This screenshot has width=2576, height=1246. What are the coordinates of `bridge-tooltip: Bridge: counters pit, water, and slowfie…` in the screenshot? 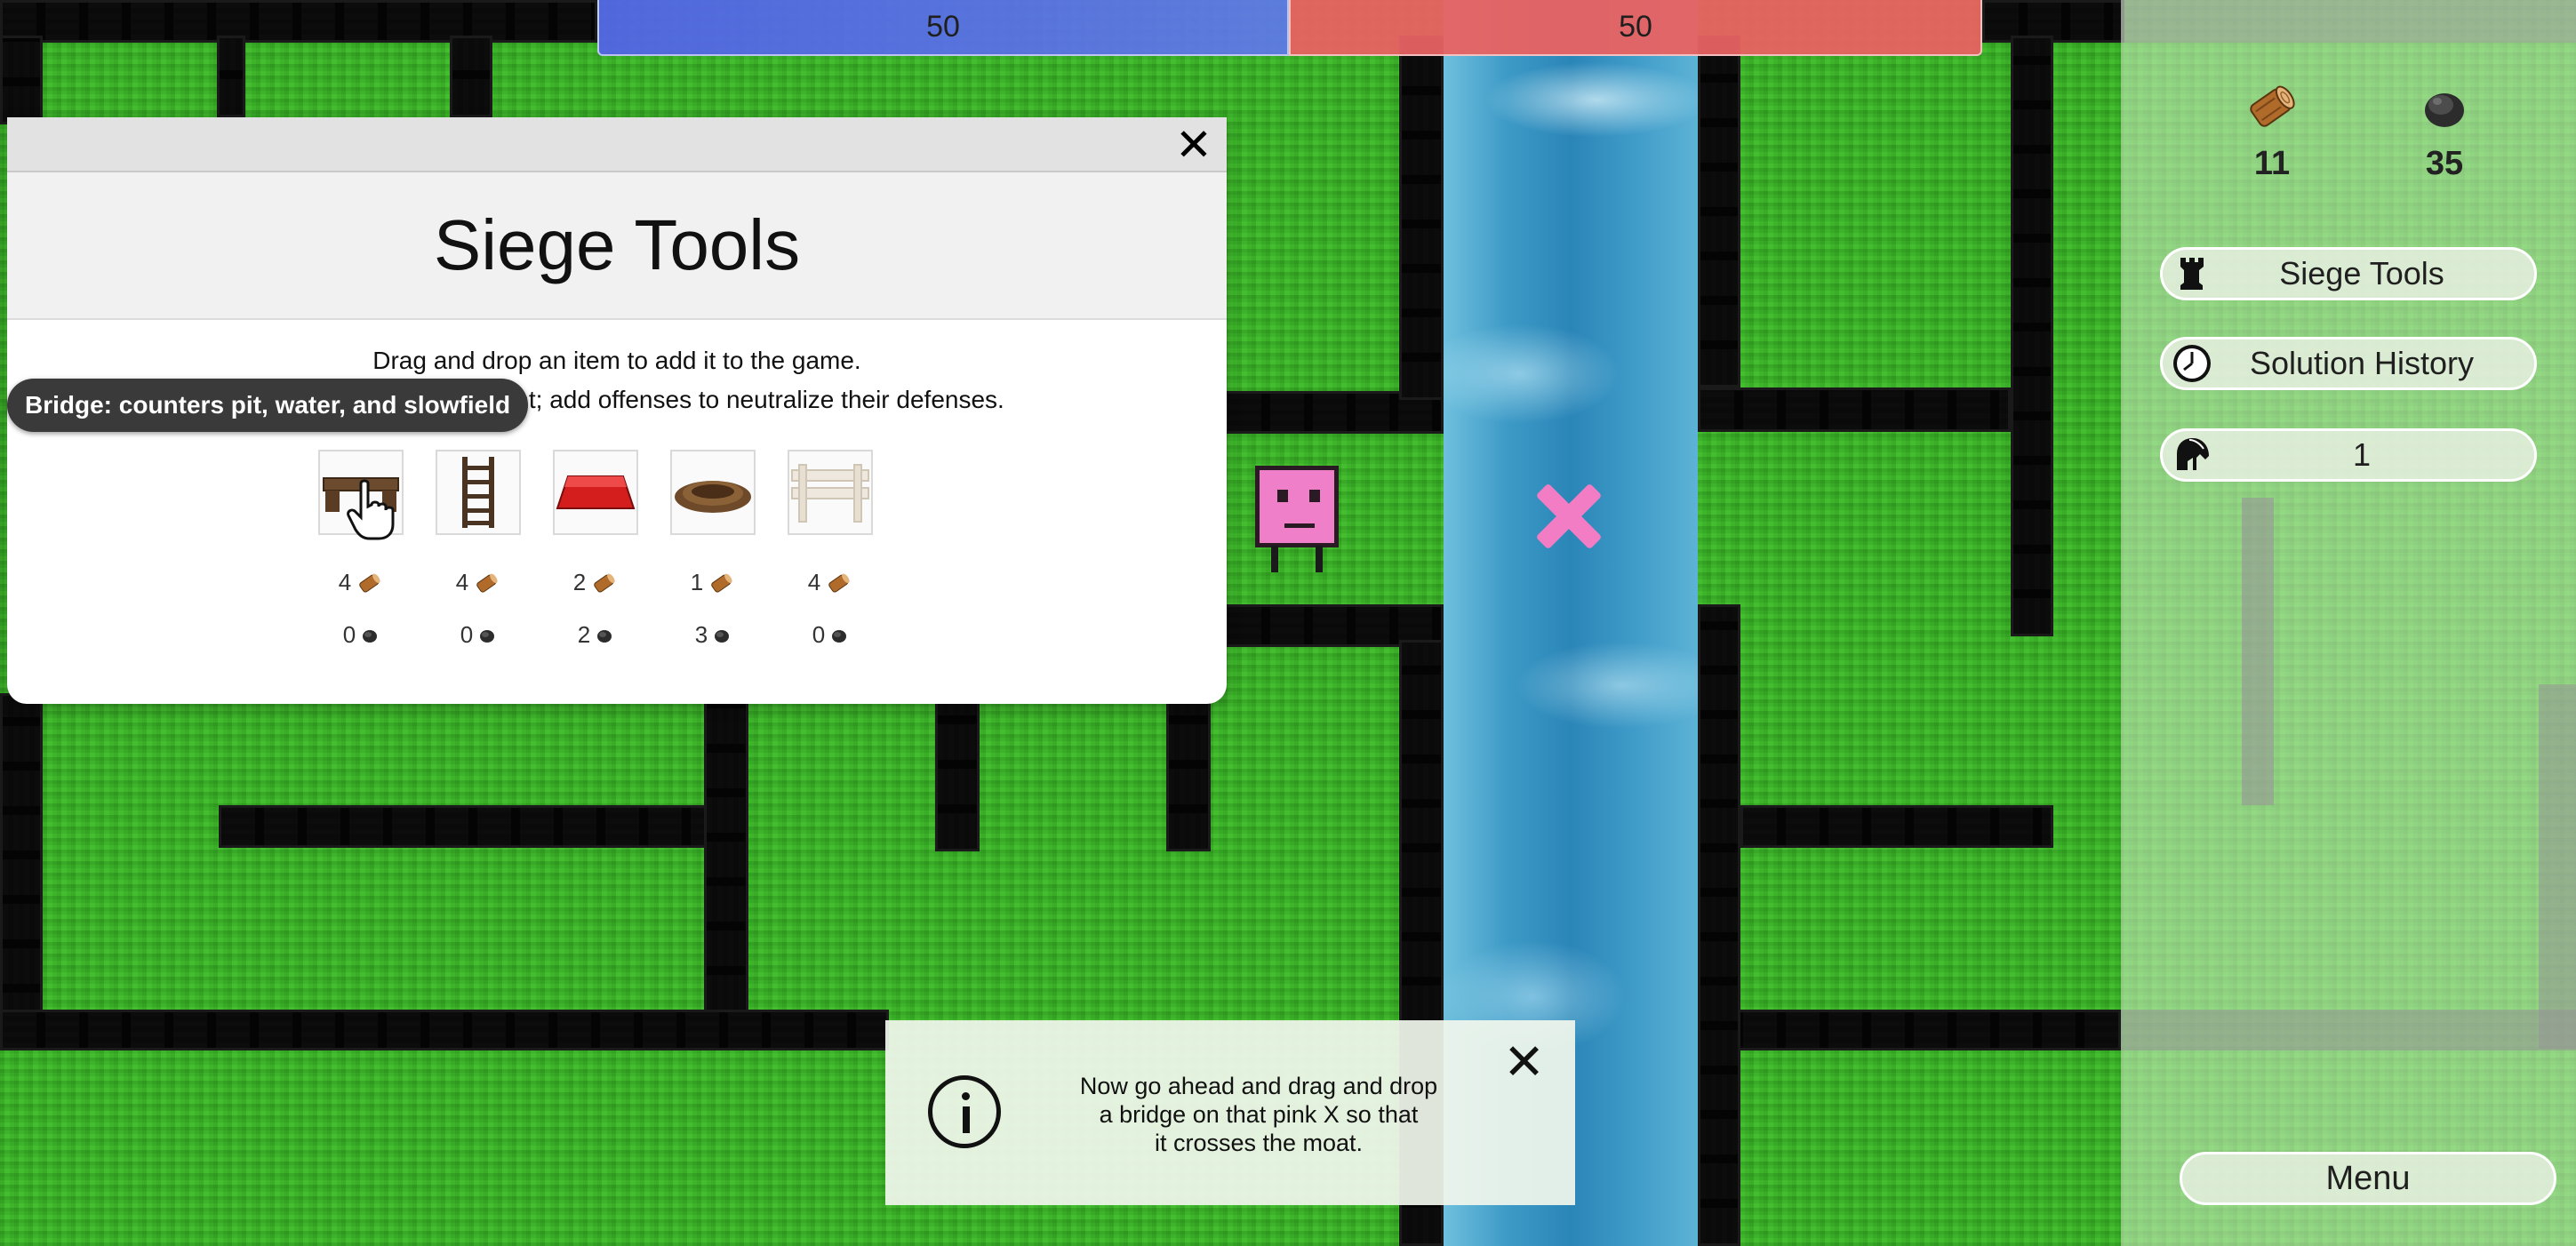 It's located at (268, 405).